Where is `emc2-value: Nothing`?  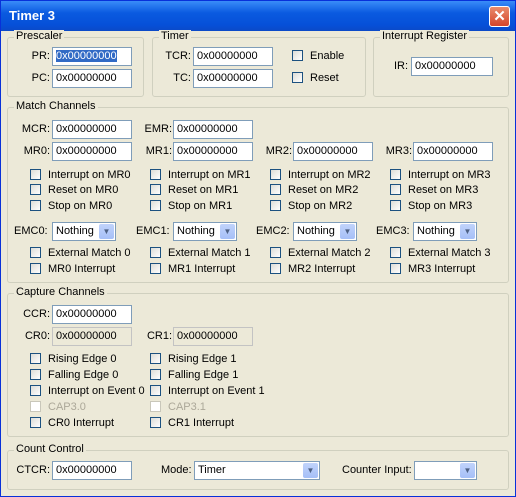
emc2-value: Nothing is located at coordinates (316, 231).